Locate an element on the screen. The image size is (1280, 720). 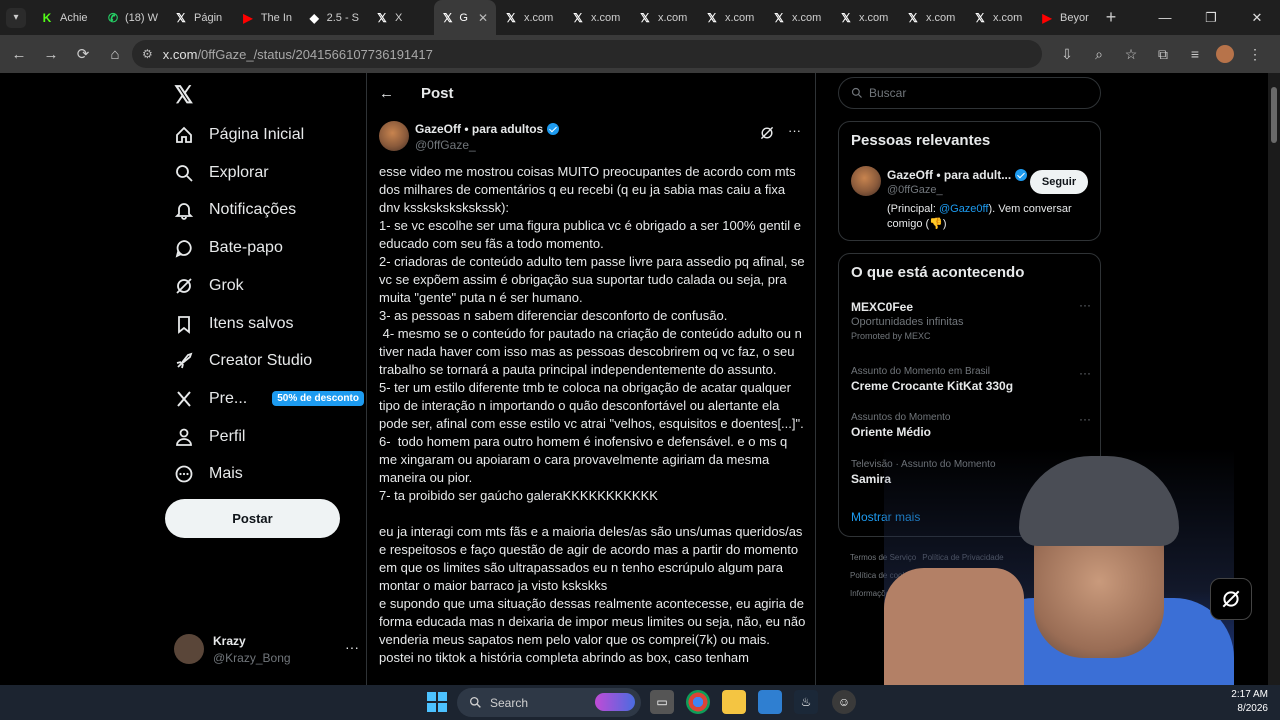
windows-taskbar: Search ▭ ♨ ☺ 2:17 AM 8/2026 is located at coordinates (640, 702).